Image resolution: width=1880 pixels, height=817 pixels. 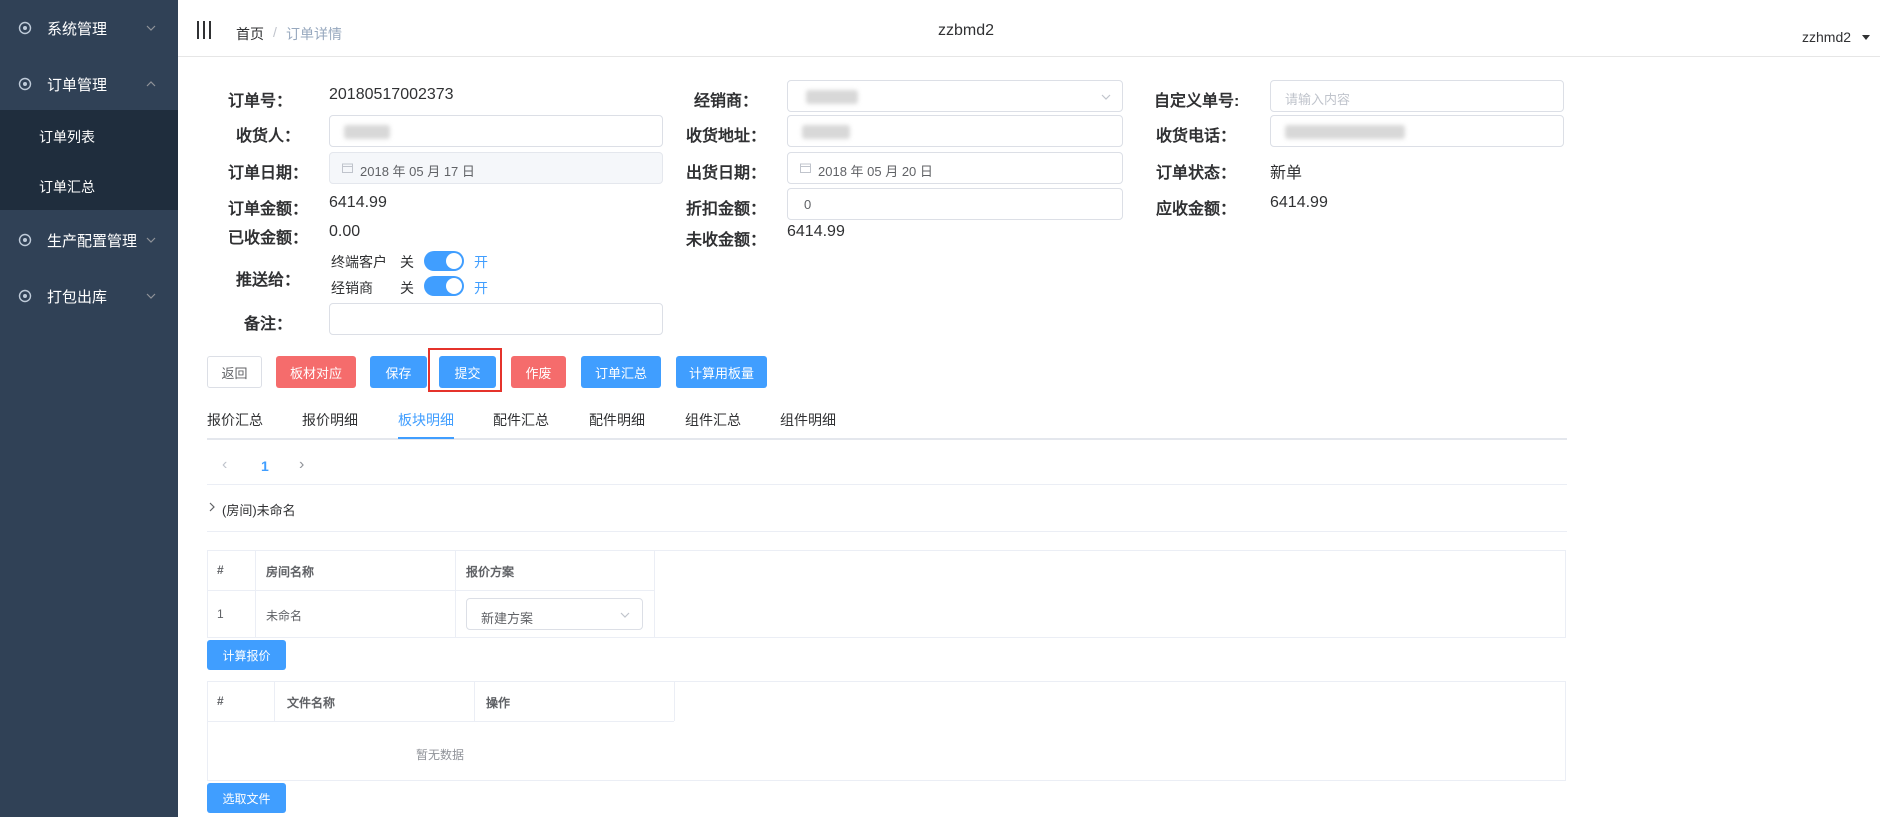 I want to click on receivable-value: 6414.99, so click(x=1299, y=202).